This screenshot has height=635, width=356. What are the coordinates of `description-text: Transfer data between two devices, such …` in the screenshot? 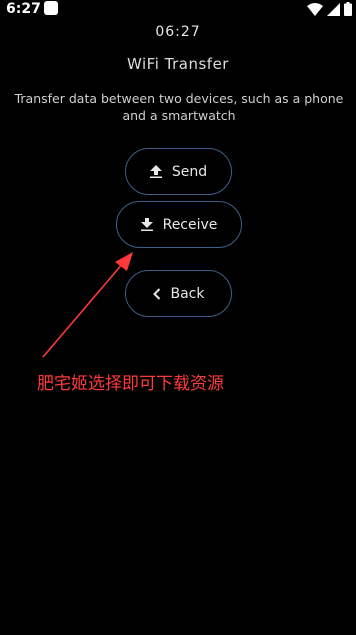 It's located at (179, 107).